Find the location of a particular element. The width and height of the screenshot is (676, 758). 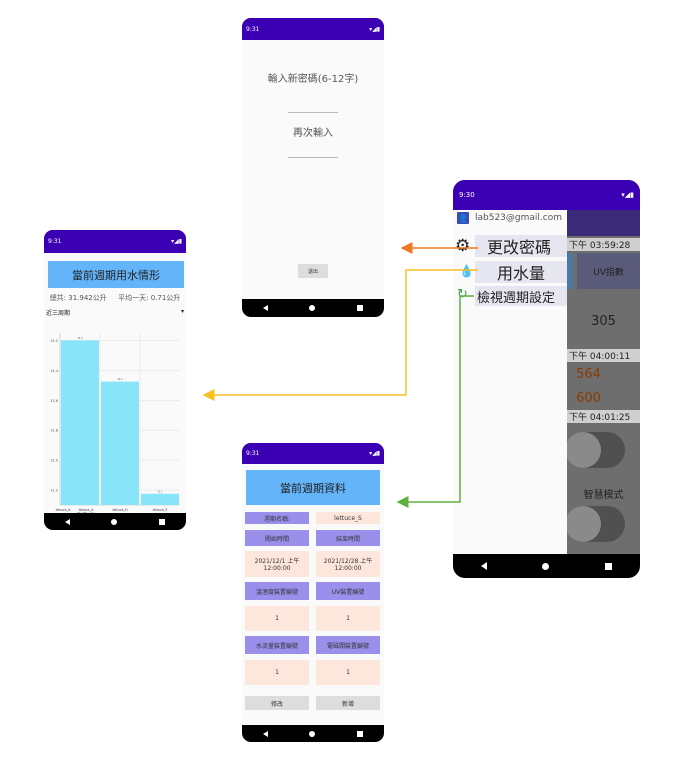

flow-arrows is located at coordinates (340, 375).